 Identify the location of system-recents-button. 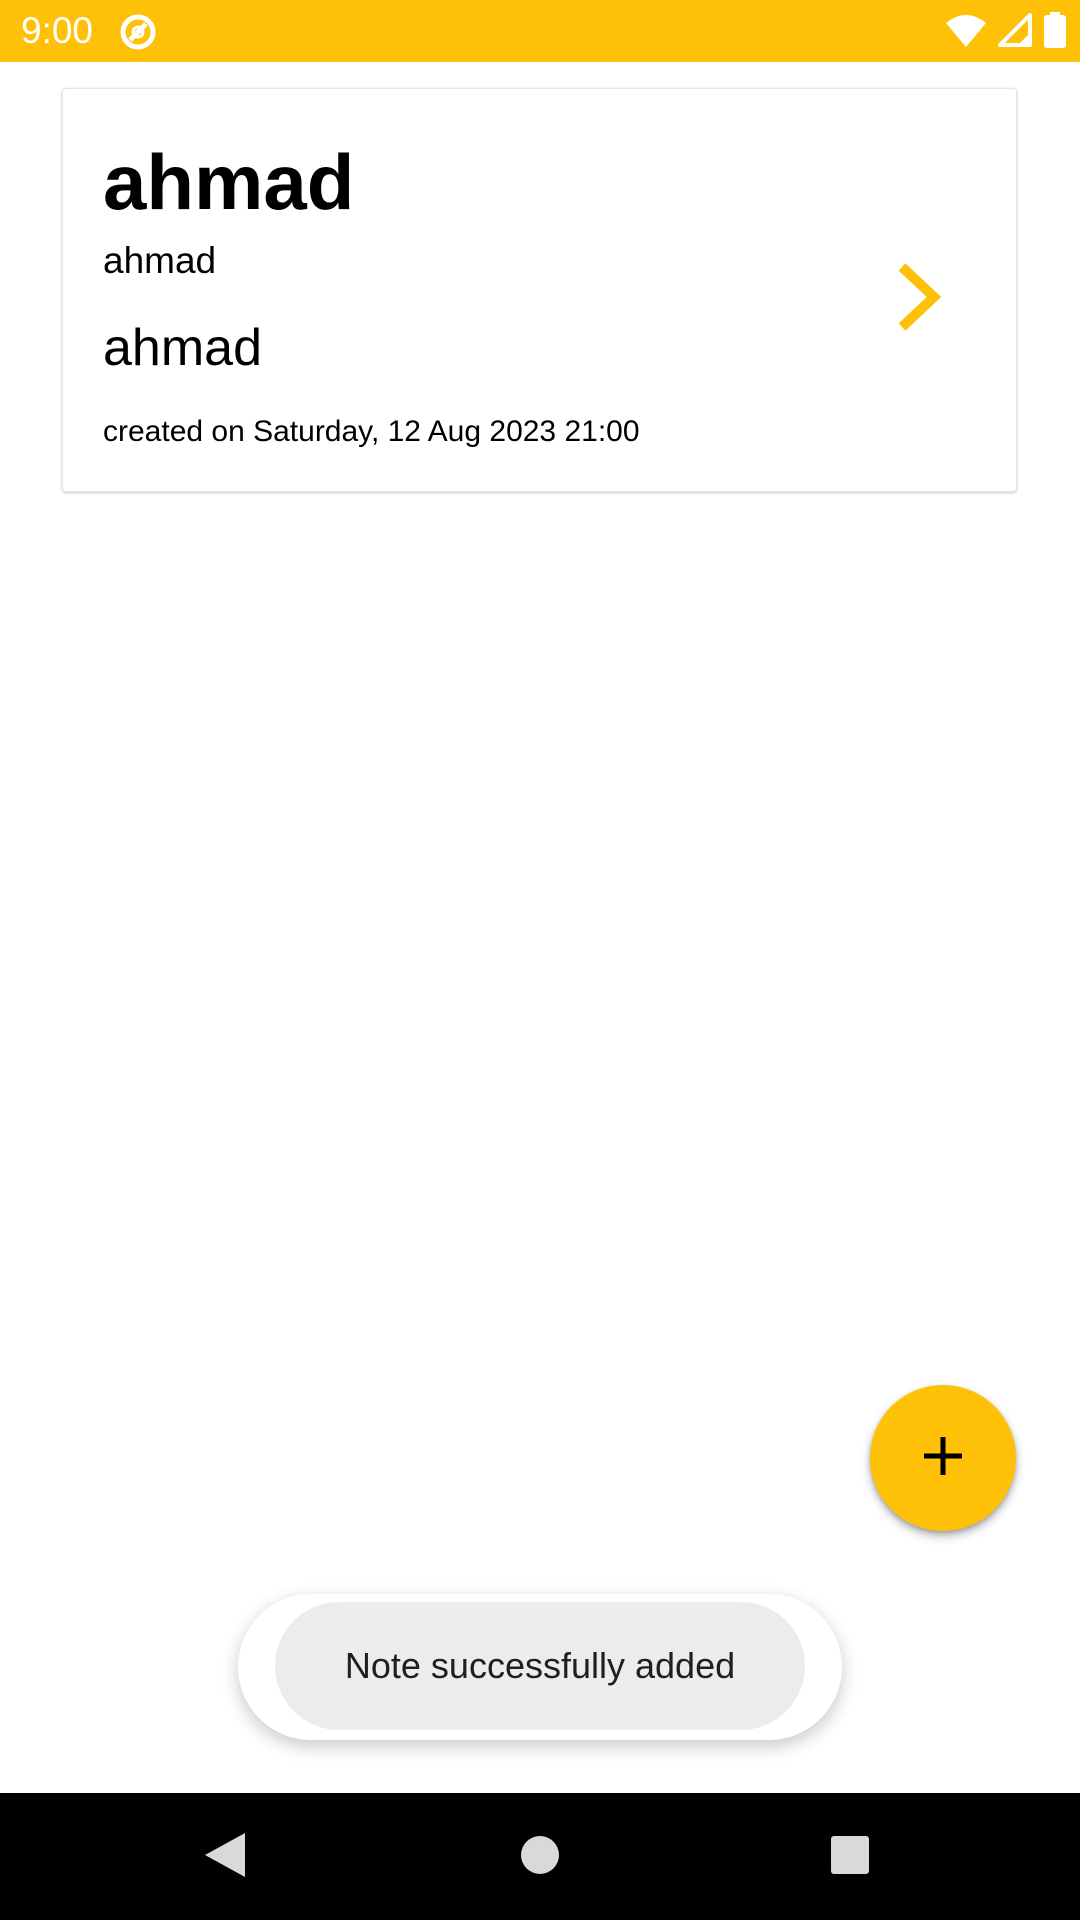
(850, 1857).